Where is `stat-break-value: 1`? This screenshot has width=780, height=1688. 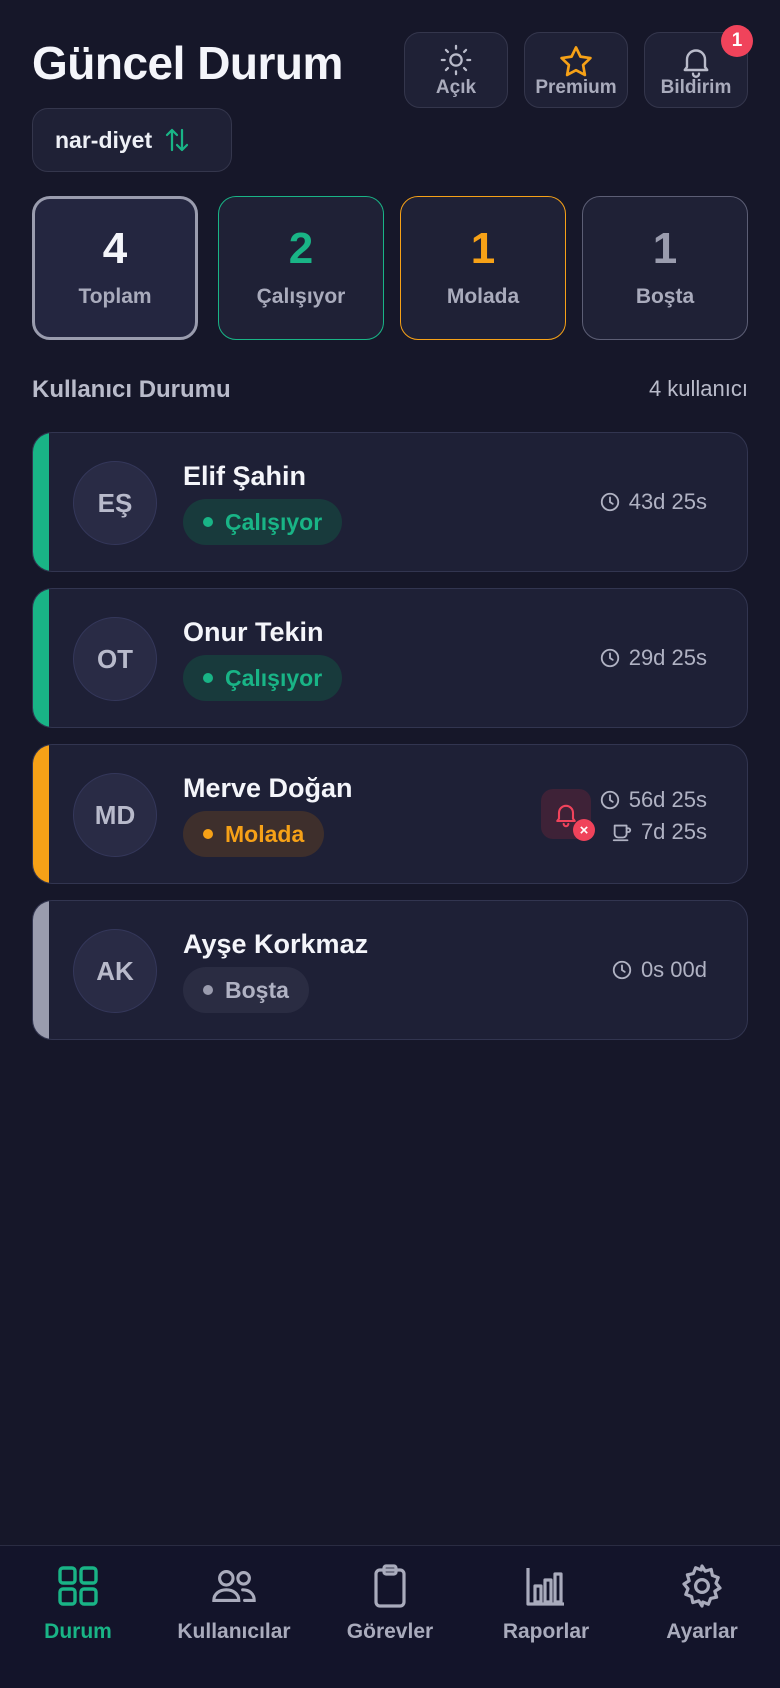 stat-break-value: 1 is located at coordinates (483, 248).